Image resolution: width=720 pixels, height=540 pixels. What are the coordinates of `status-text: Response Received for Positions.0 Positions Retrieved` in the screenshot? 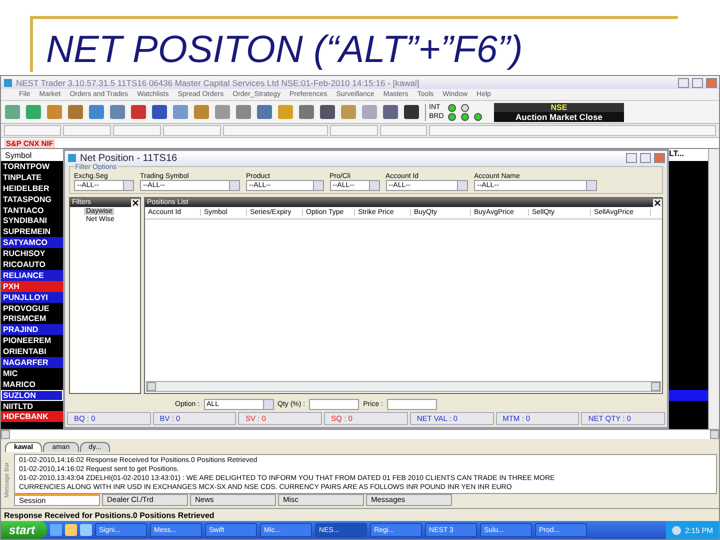 It's located at (109, 515).